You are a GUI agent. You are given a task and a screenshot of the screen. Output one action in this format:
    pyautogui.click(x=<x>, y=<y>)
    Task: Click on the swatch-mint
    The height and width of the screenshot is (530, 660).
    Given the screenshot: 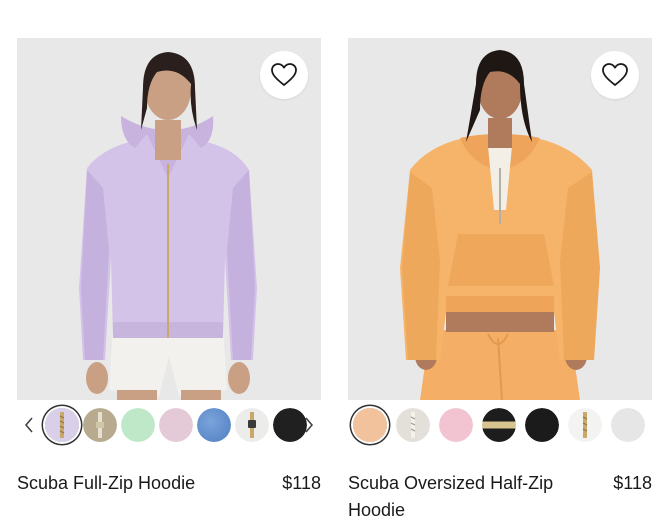 What is the action you would take?
    pyautogui.click(x=138, y=425)
    